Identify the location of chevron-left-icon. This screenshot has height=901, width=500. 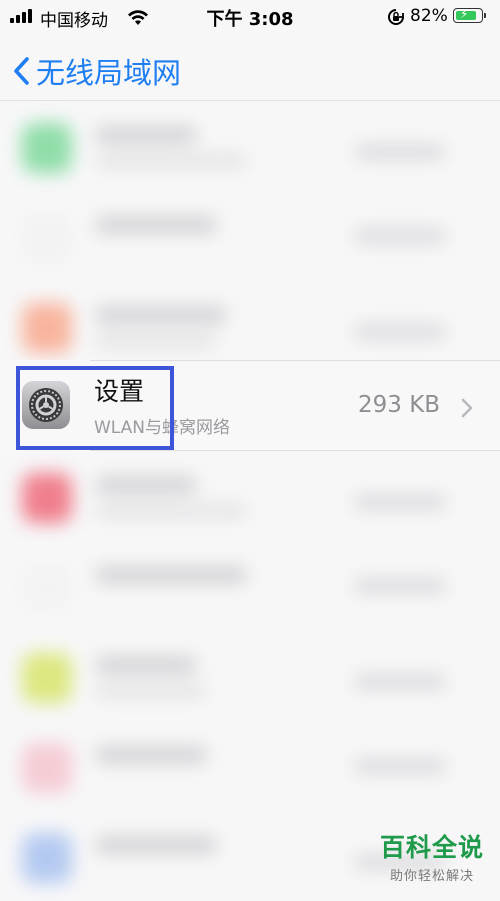
(21, 71).